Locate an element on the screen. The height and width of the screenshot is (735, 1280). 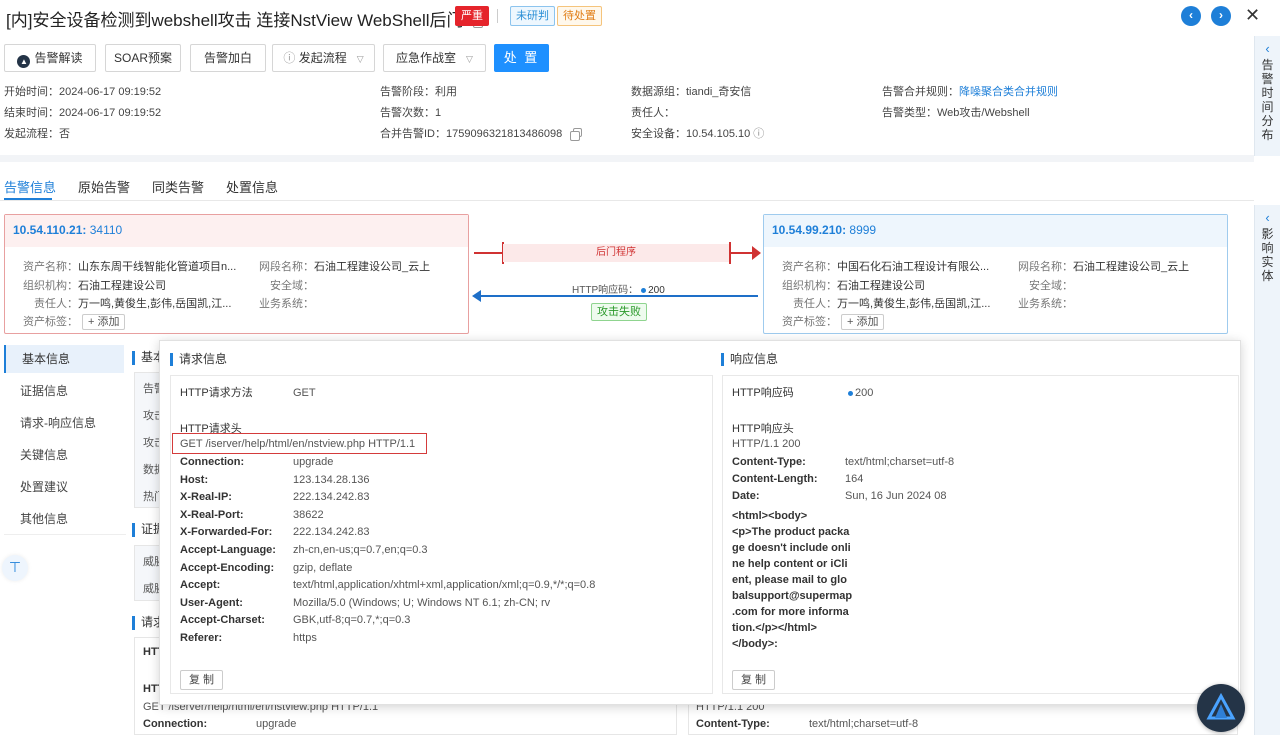
affected-entity-rail: ‹ 影响实体 is located at coordinates (1267, 470).